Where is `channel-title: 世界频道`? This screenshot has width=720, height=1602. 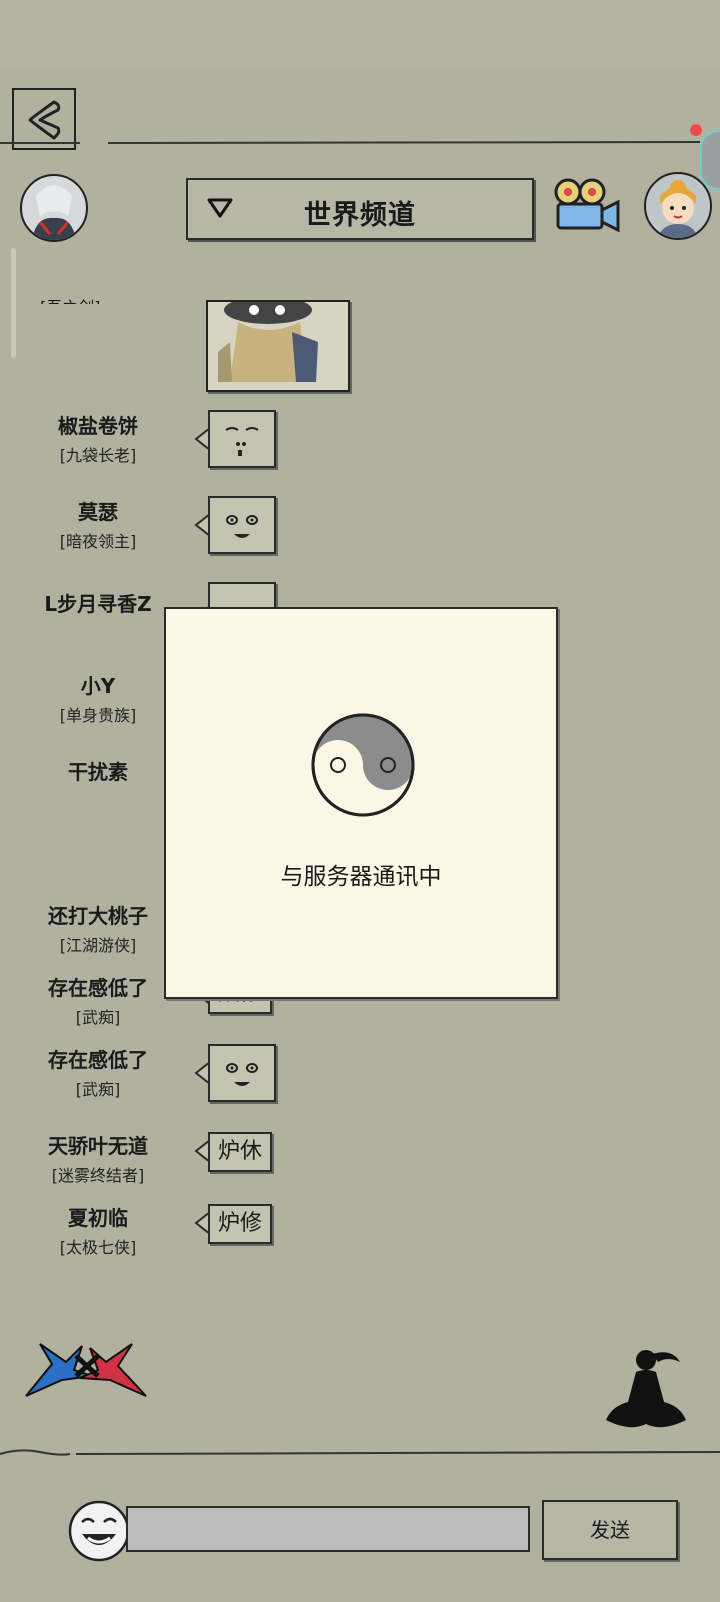 channel-title: 世界频道 is located at coordinates (360, 215).